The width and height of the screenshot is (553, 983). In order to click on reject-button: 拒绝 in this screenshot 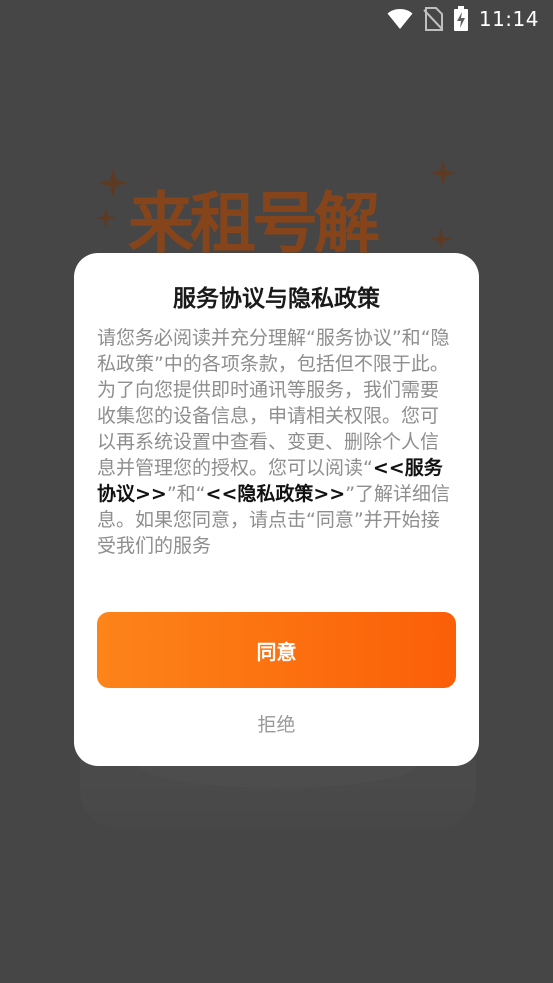, I will do `click(276, 723)`.